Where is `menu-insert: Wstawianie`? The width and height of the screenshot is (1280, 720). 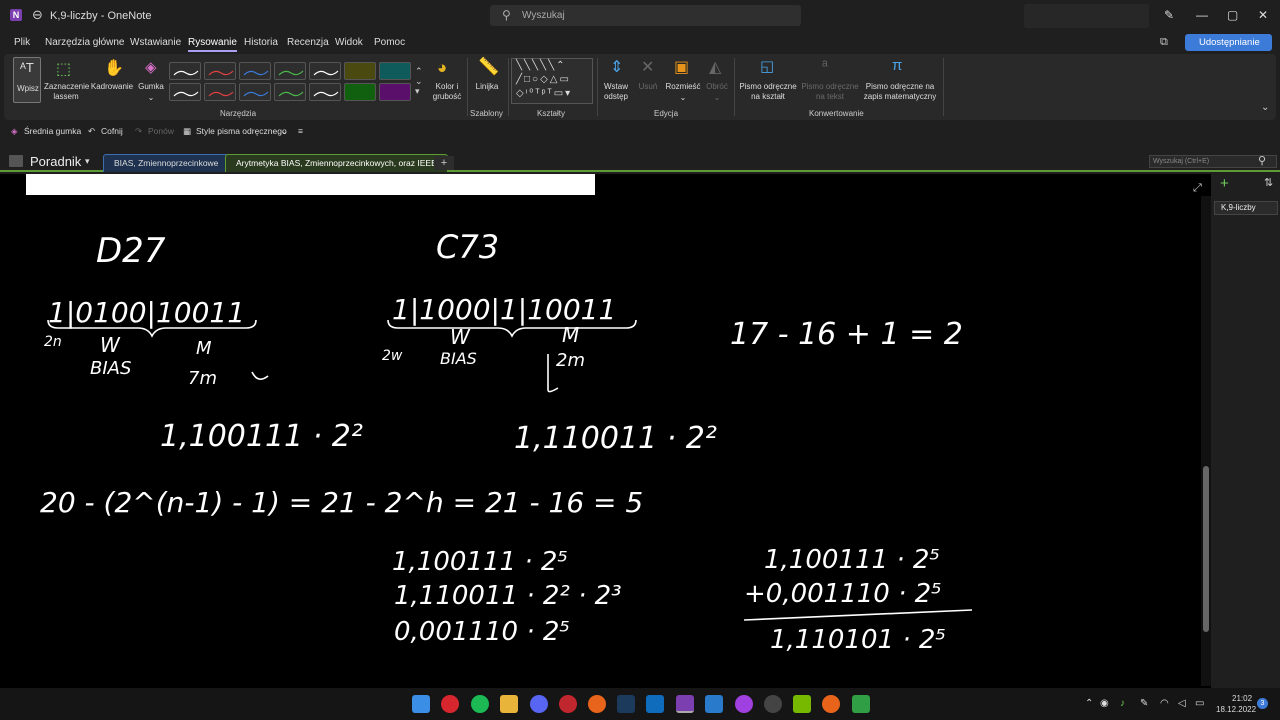 menu-insert: Wstawianie is located at coordinates (155, 42).